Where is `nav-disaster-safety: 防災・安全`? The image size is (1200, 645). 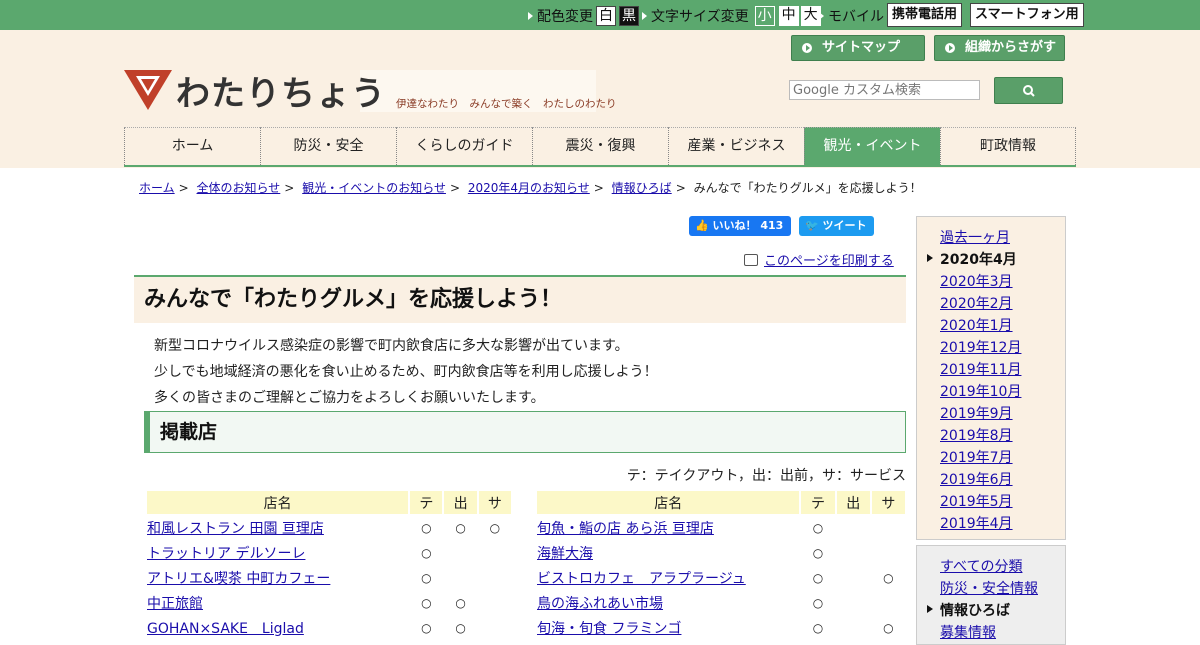
nav-disaster-safety: 防災・安全 is located at coordinates (328, 146).